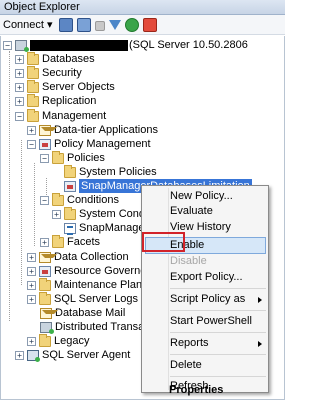 This screenshot has height=400, width=320. Describe the element at coordinates (72, 341) in the screenshot. I see `node-label: Legacy` at that location.